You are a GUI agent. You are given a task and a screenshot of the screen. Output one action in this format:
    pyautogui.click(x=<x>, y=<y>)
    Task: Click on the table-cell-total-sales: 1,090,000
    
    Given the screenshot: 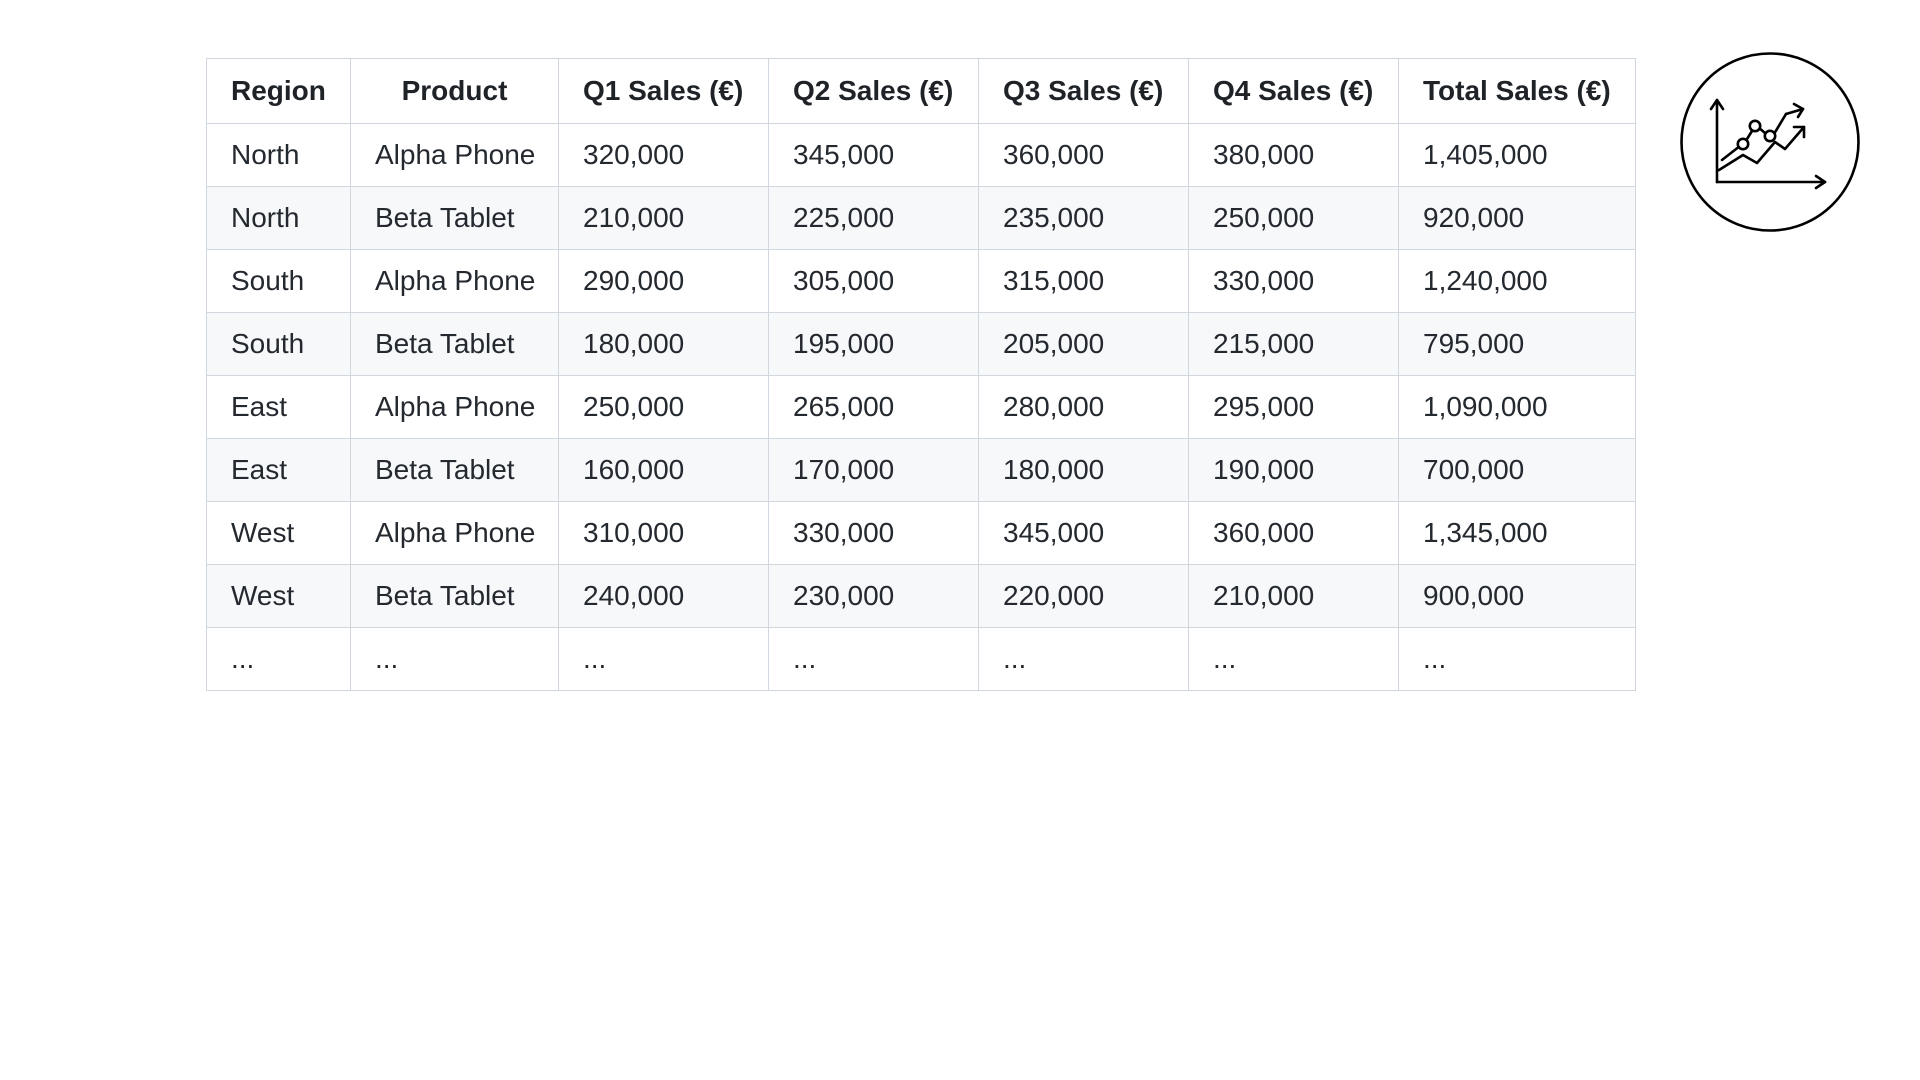 What is the action you would take?
    pyautogui.click(x=1517, y=407)
    